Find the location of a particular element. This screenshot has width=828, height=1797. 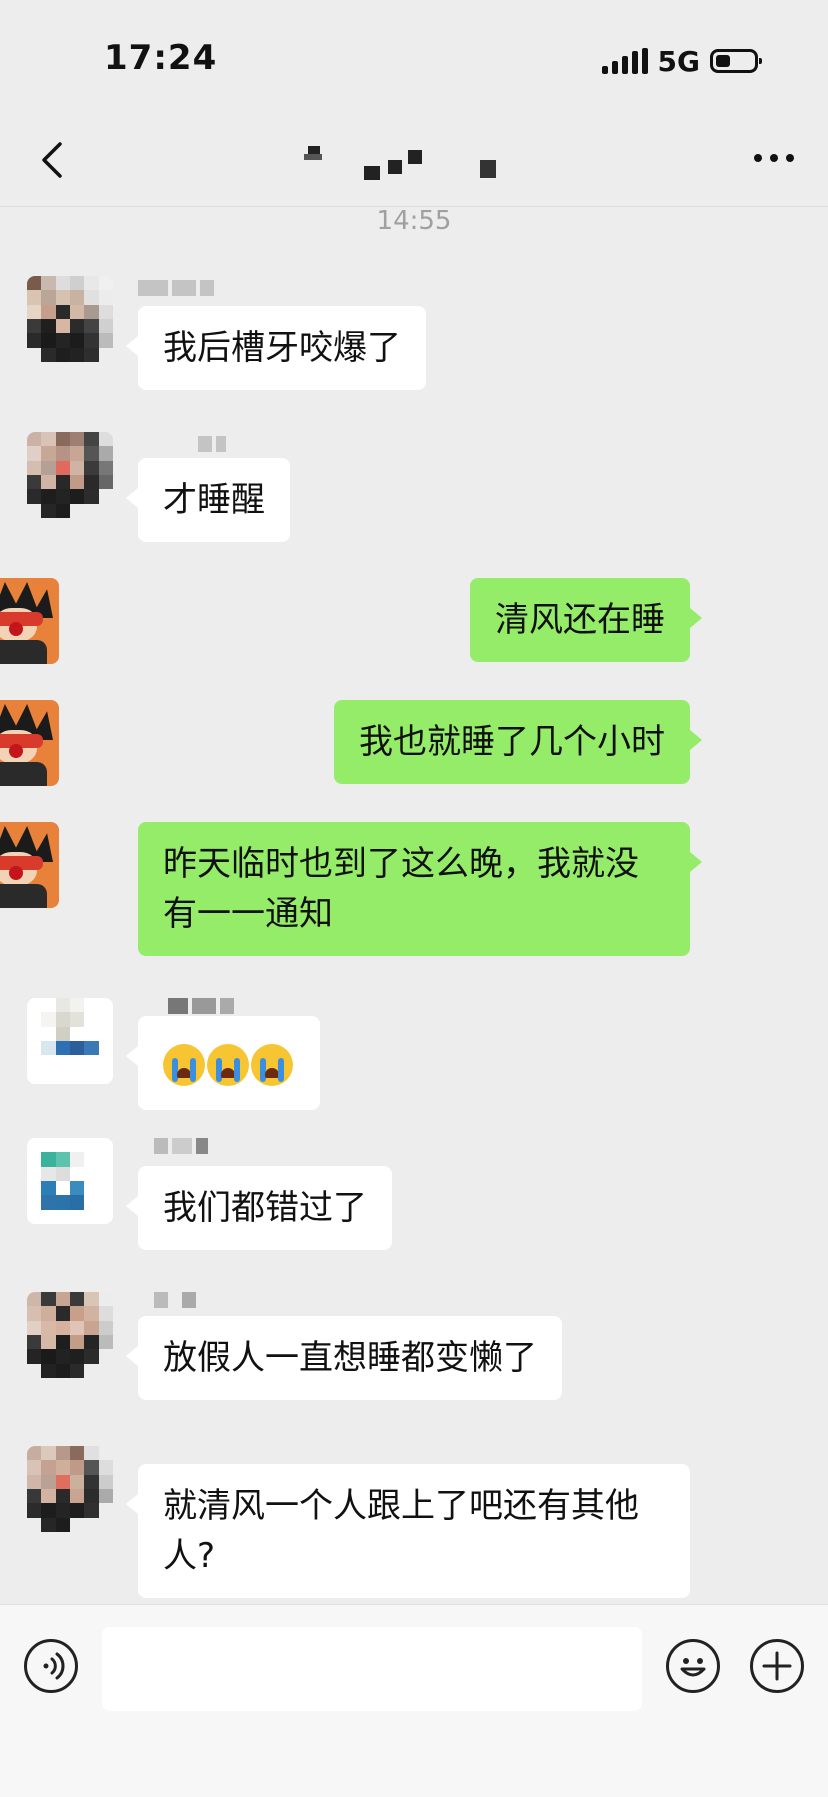

chat-input-bar is located at coordinates (414, 1700).